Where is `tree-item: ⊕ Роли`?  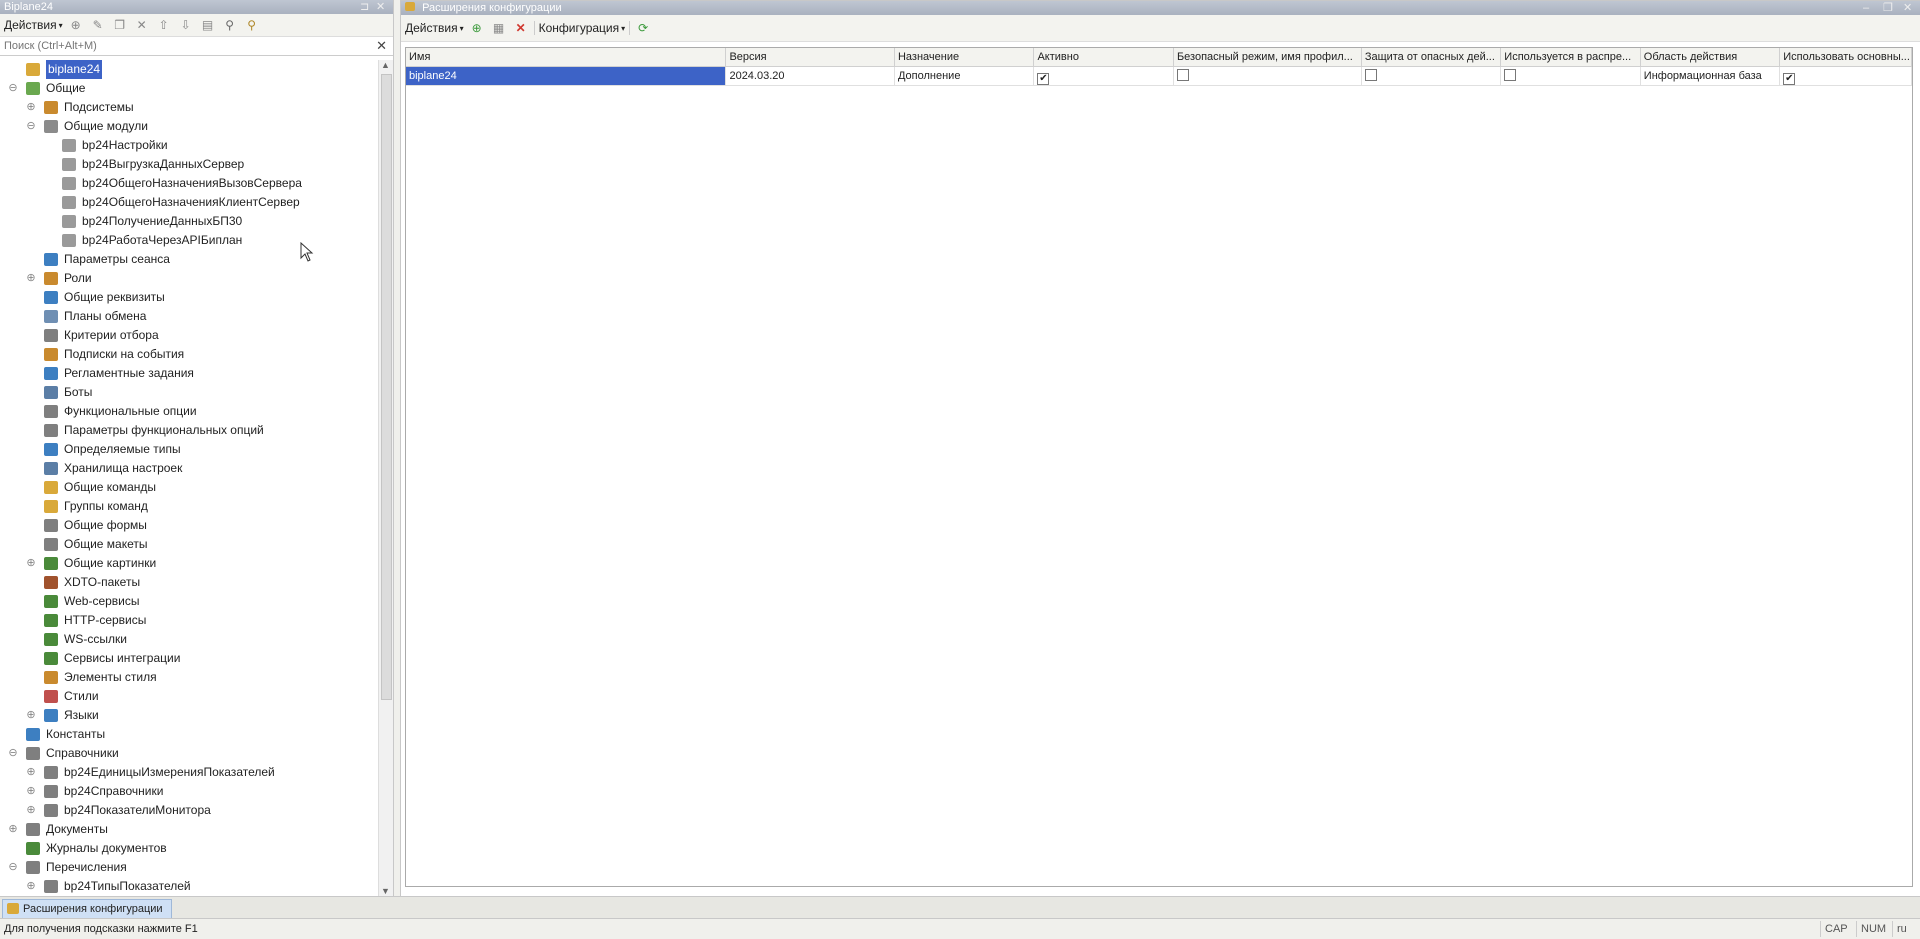 tree-item: ⊕ Роли is located at coordinates (190, 278).